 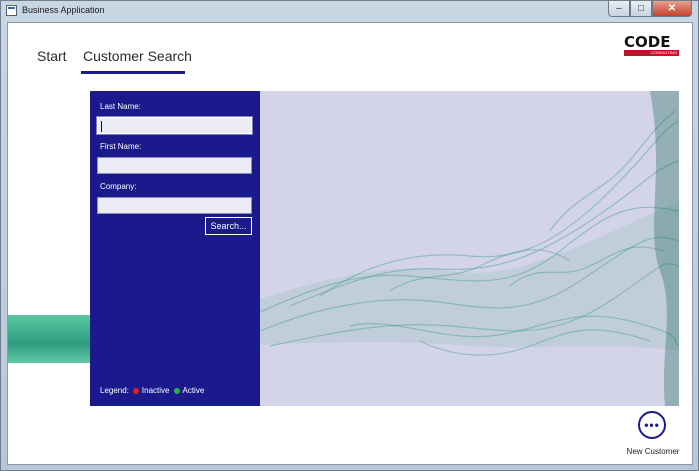 I want to click on minimize-icon: –, so click(x=619, y=8).